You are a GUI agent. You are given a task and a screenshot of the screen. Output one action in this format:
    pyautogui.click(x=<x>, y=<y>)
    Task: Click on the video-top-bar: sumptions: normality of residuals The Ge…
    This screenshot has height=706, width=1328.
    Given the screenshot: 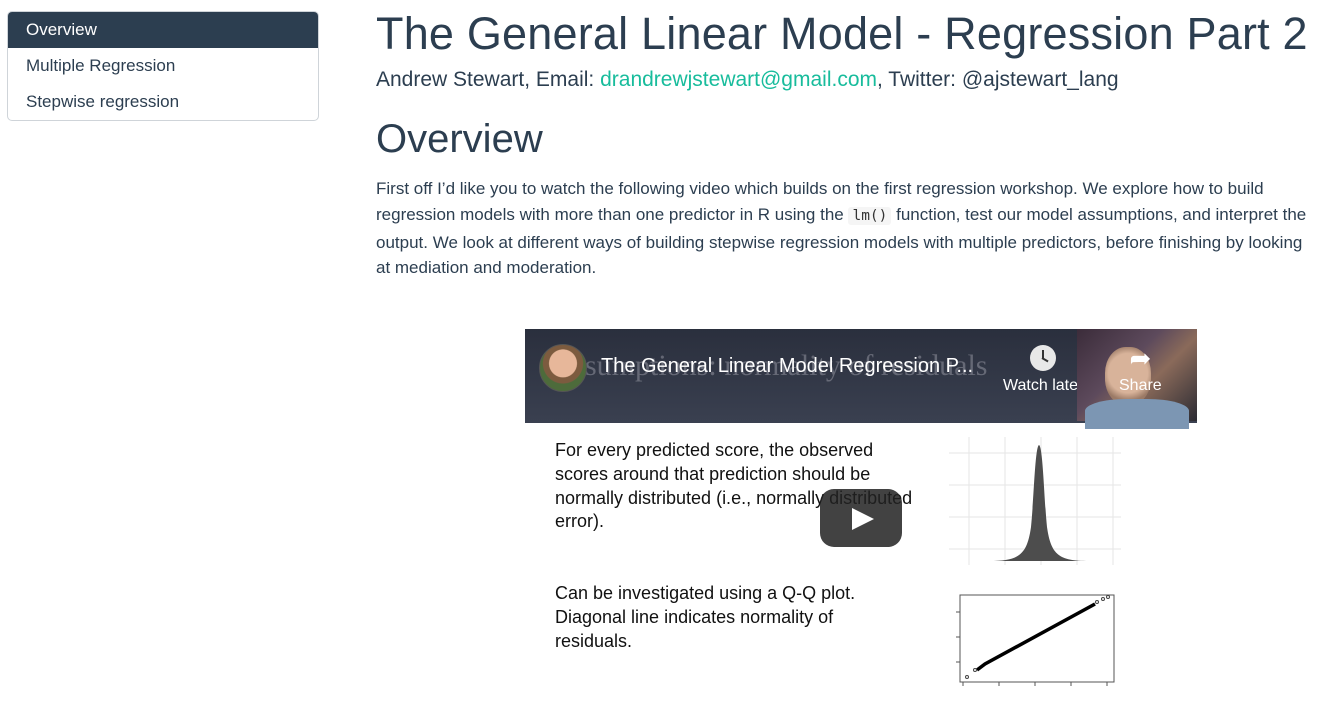 What is the action you would take?
    pyautogui.click(x=861, y=379)
    